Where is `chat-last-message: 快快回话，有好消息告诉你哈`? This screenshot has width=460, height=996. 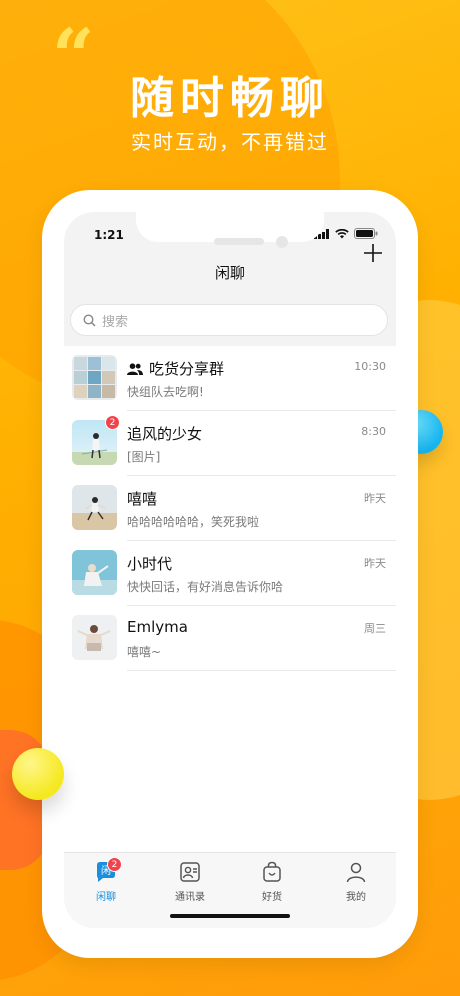
chat-last-message: 快快回话，有好消息告诉你哈 is located at coordinates (205, 587).